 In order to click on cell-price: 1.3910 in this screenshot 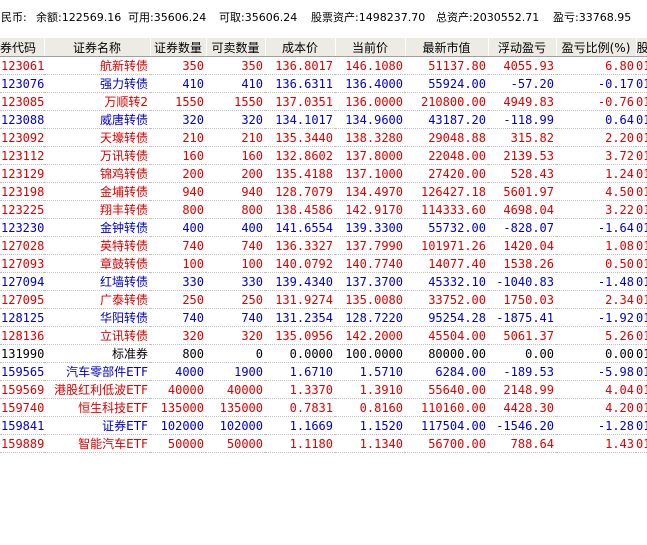, I will do `click(370, 389)`.